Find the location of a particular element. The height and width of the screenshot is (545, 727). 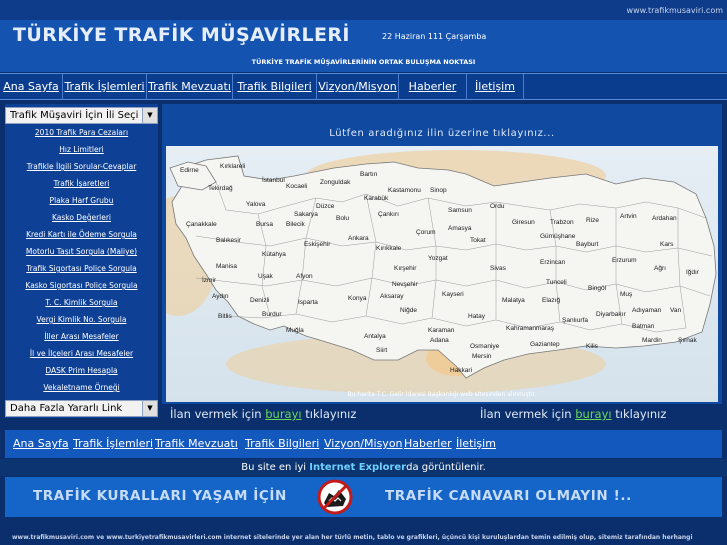

province-label: Sivas is located at coordinates (498, 268).